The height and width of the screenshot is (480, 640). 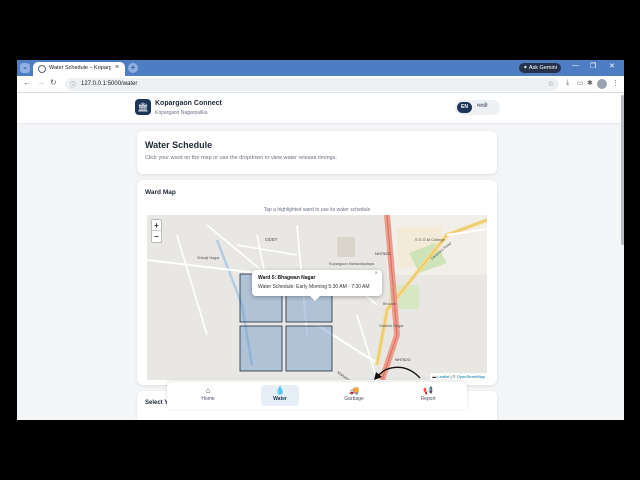 I want to click on ask-gemini-button: ✦ Ask Gemini, so click(x=540, y=68).